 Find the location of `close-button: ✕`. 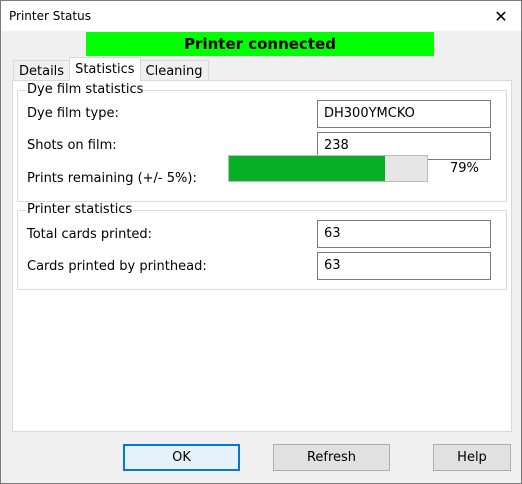

close-button: ✕ is located at coordinates (501, 16).